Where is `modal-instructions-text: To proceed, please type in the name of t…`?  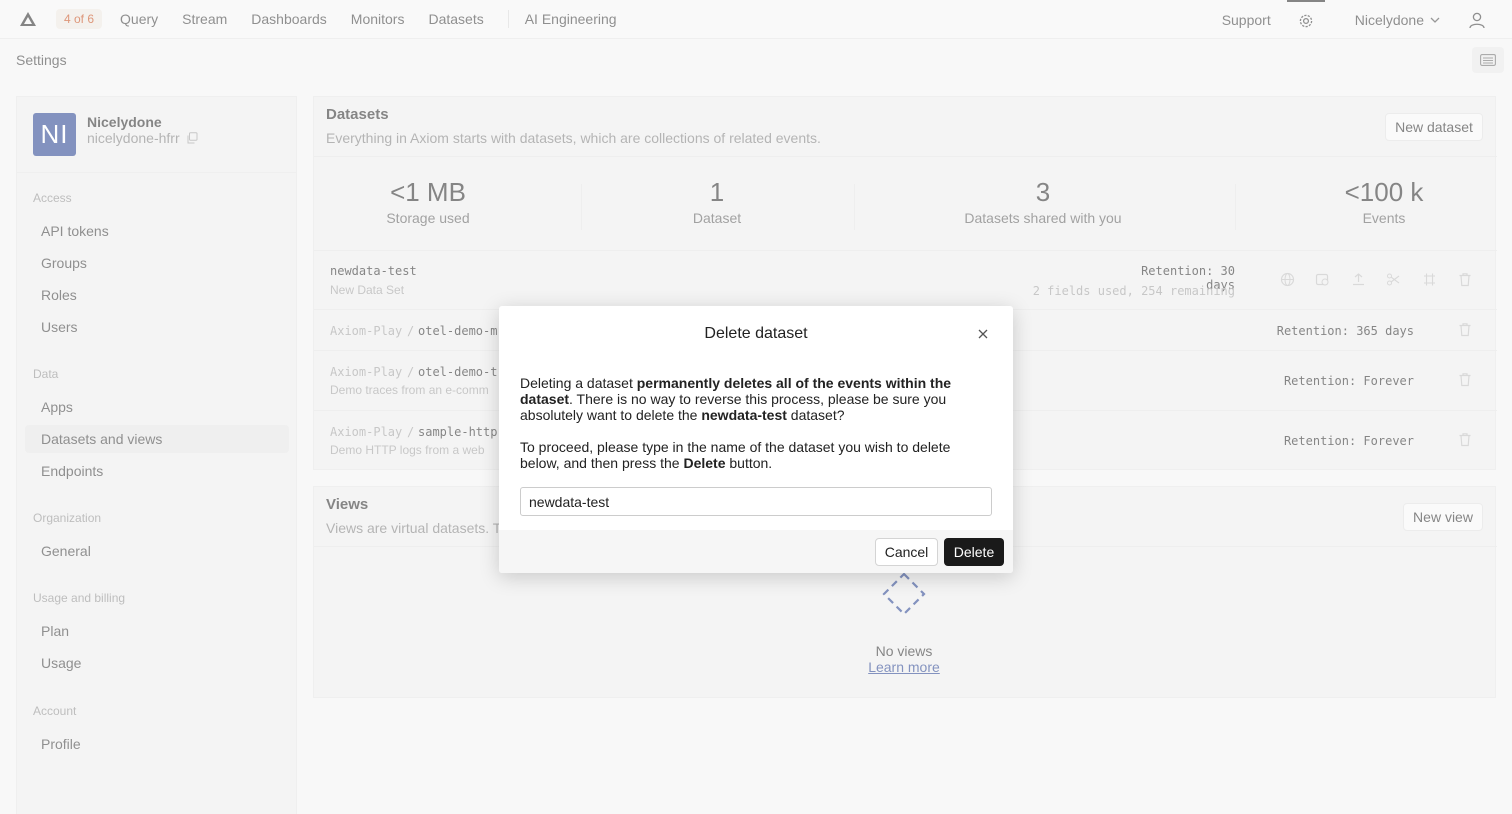
modal-instructions-text: To proceed, please type in the name of t… is located at coordinates (735, 455).